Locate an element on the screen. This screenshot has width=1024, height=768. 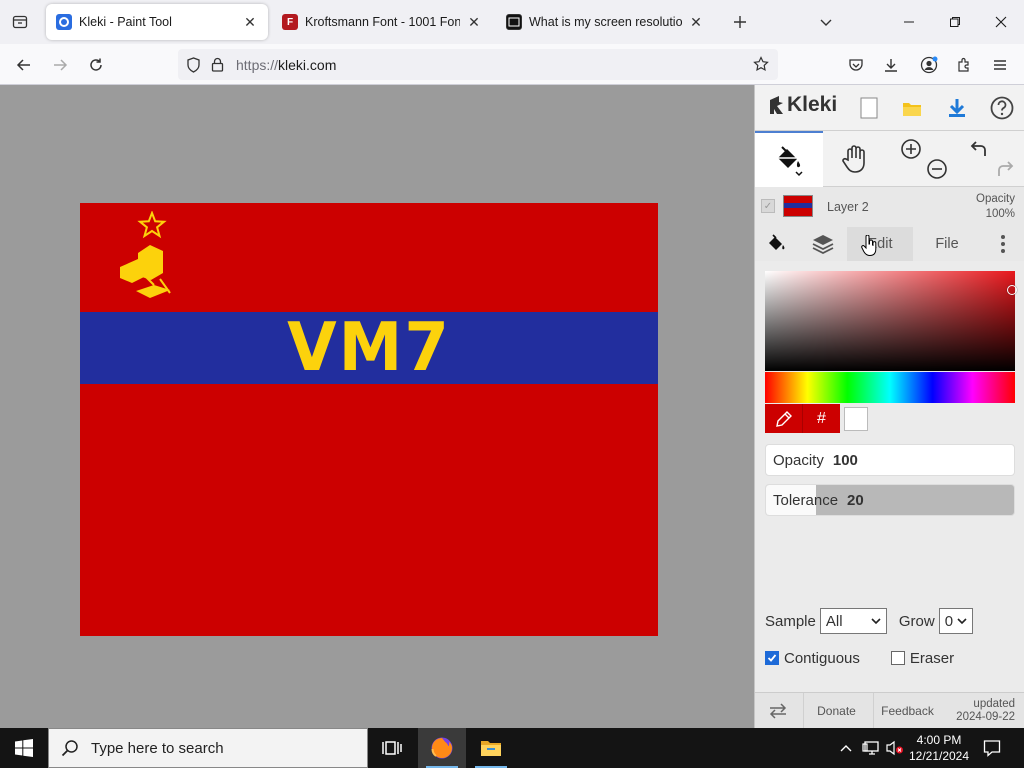
secondary-color-swatch is located at coordinates (856, 419).